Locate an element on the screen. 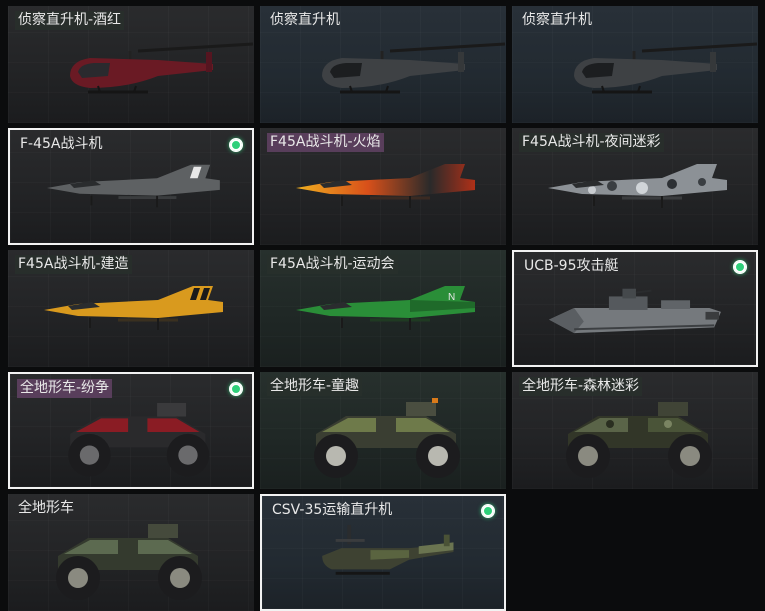 This screenshot has width=765, height=611. vehicle-card-f45a-sports: F45A战斗机-运动会 N is located at coordinates (383, 308).